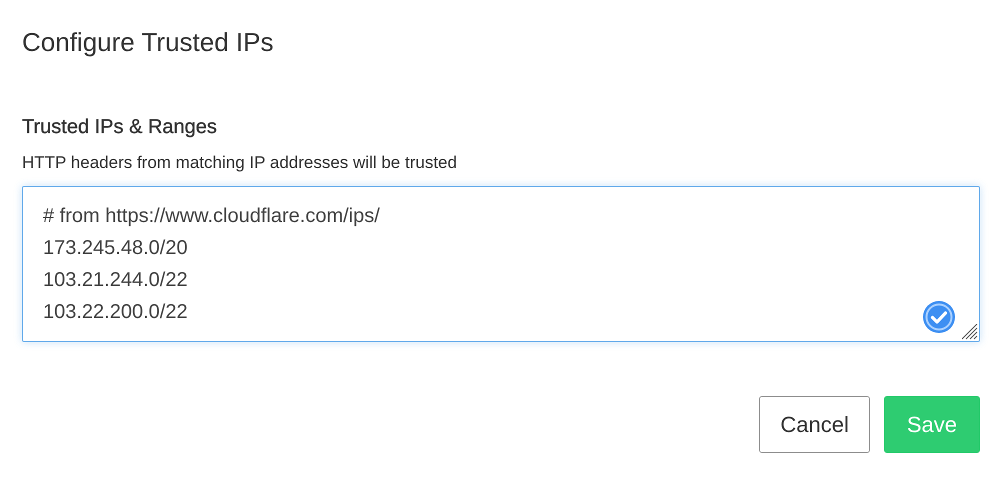  I want to click on section-heading: Trusted IPs & Ranges, so click(119, 127).